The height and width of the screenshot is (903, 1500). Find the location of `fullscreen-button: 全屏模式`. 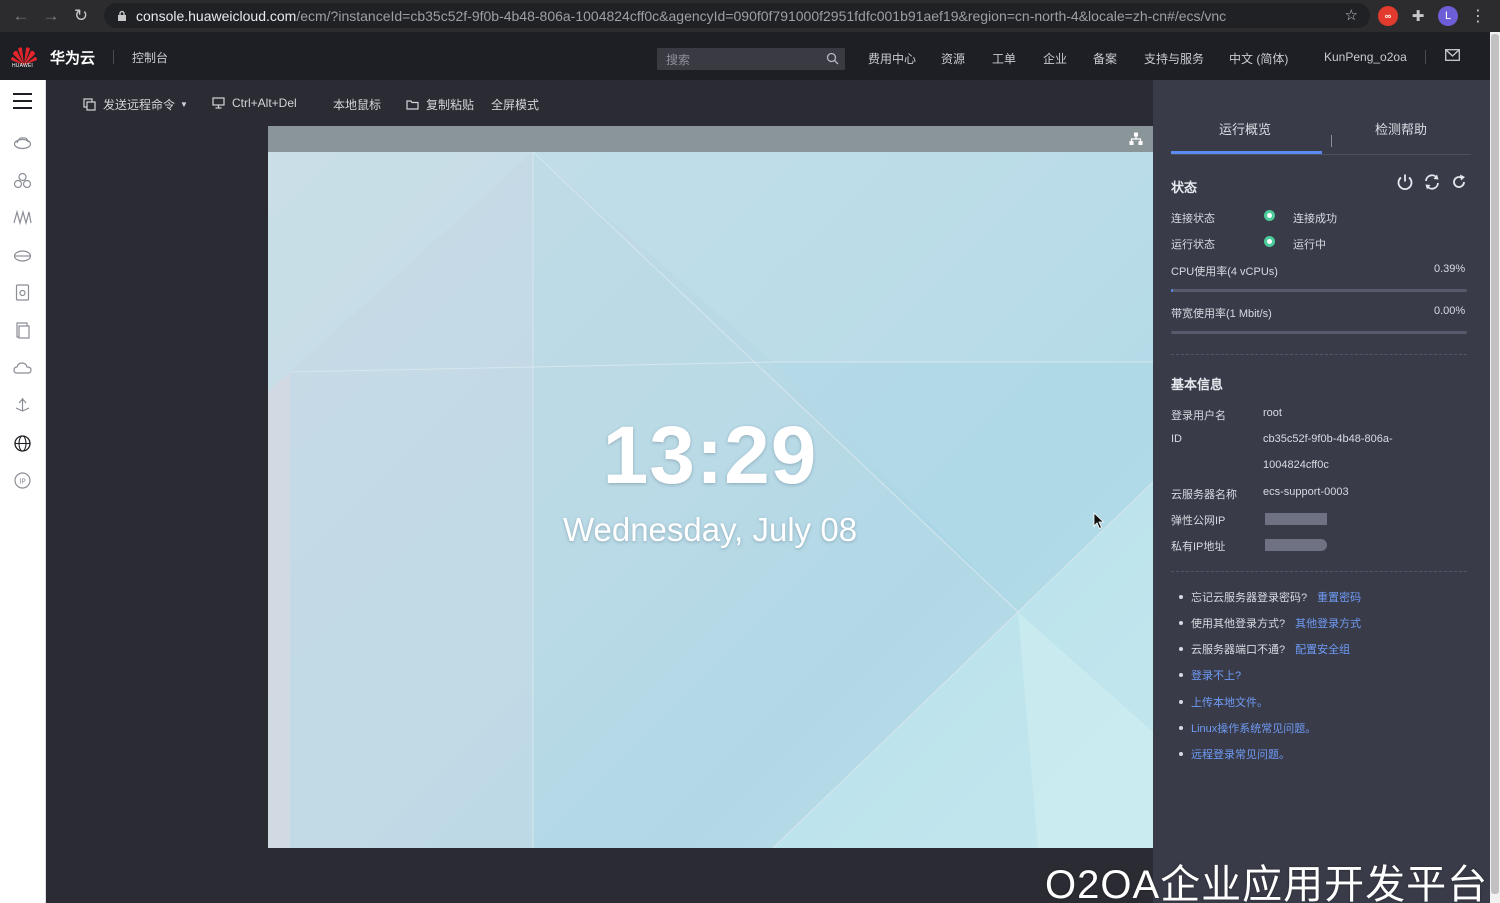

fullscreen-button: 全屏模式 is located at coordinates (515, 104).